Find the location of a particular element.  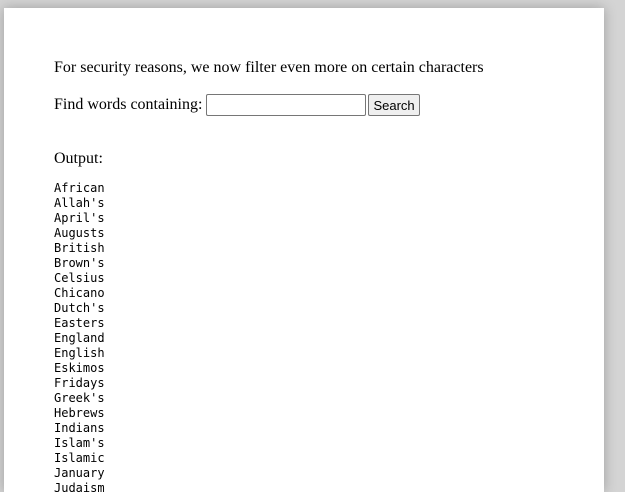

output-label: Output: is located at coordinates (78, 158).